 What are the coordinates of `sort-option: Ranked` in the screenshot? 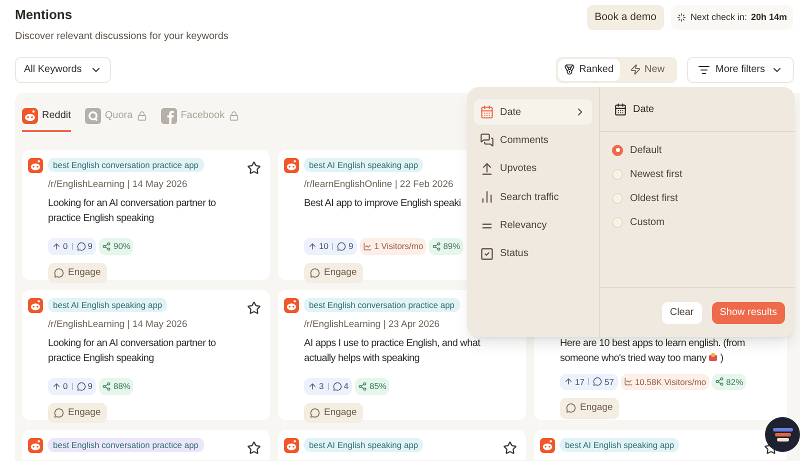 It's located at (589, 69).